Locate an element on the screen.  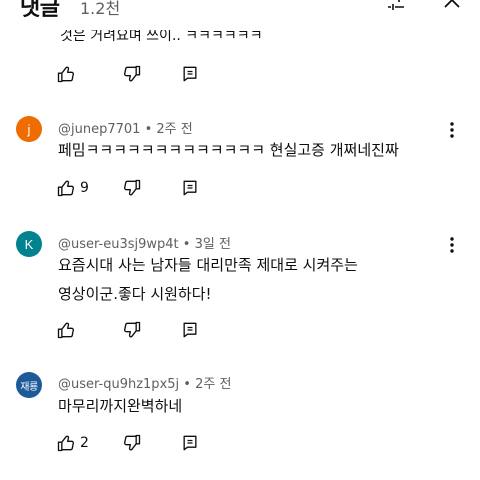
close-icon is located at coordinates (452, 6).